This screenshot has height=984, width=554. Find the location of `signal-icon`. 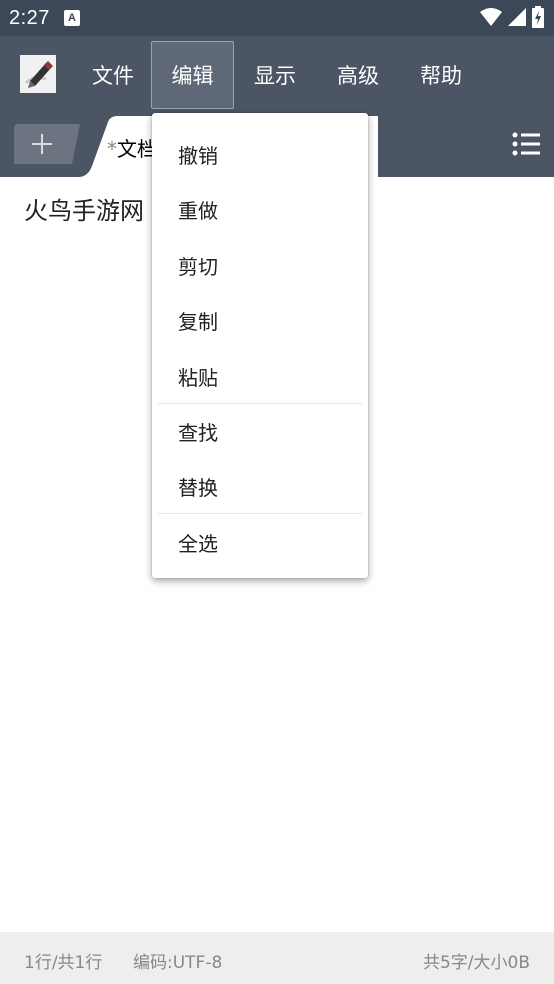

signal-icon is located at coordinates (517, 17).